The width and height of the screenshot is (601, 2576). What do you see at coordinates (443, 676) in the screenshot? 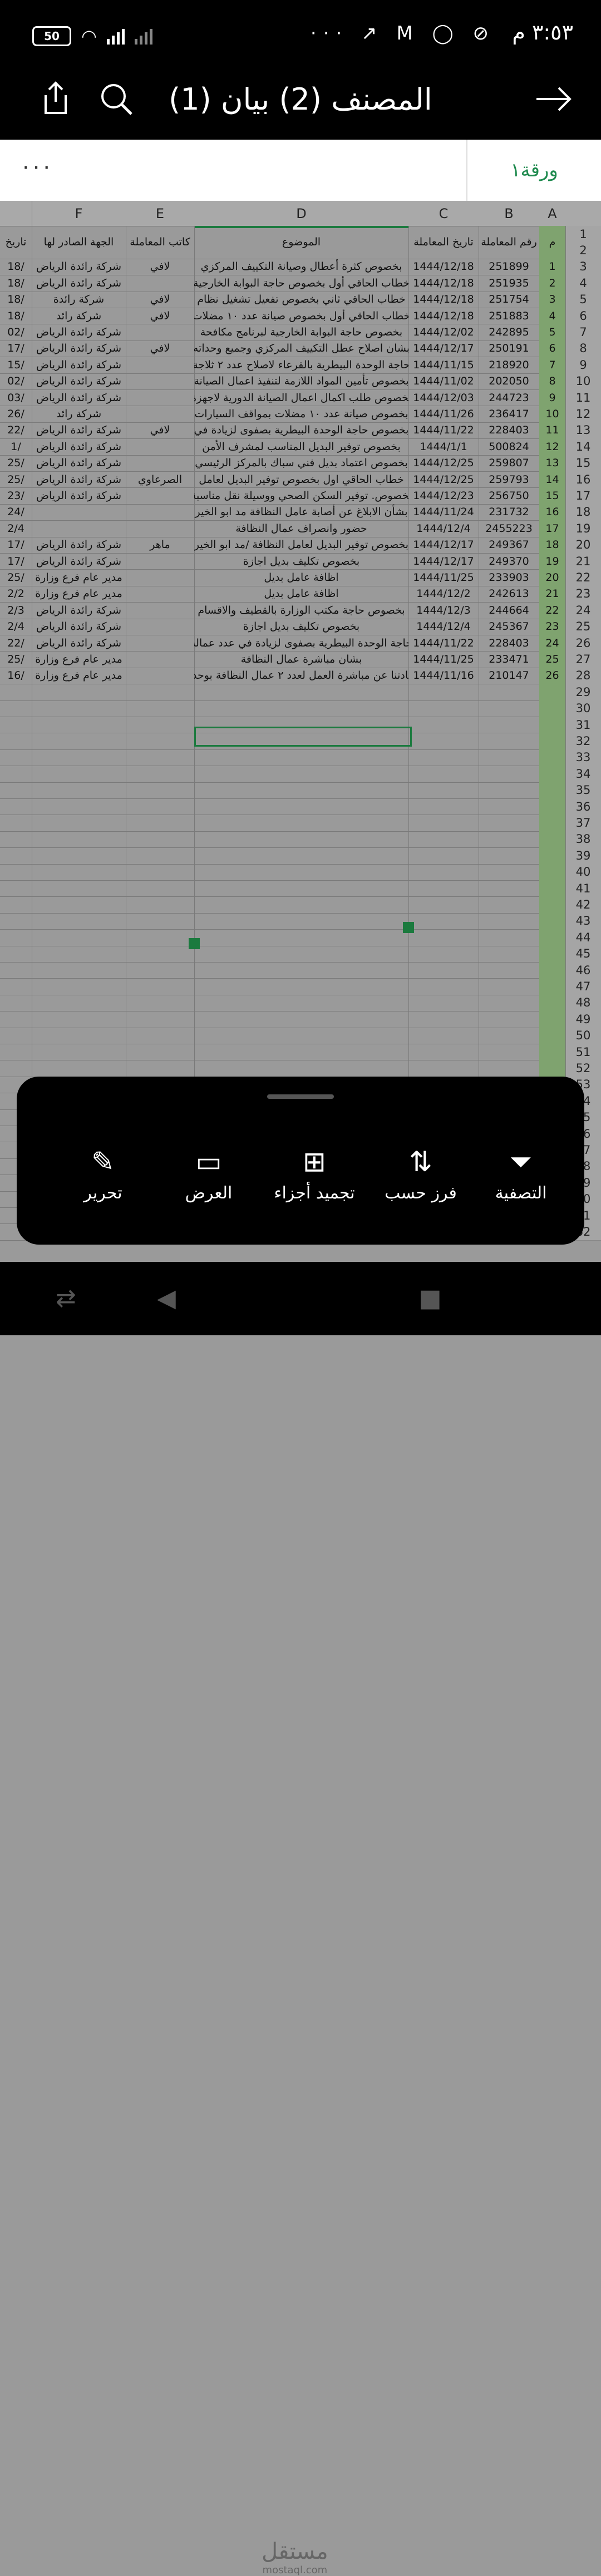
I see `cell-date: 1444/11/16` at bounding box center [443, 676].